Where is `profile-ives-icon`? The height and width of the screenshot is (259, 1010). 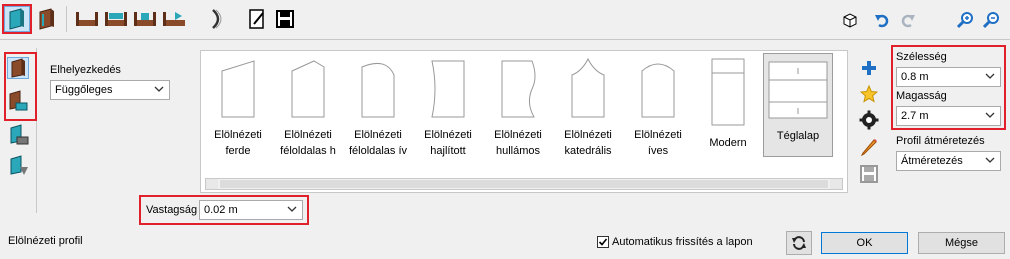 profile-ives-icon is located at coordinates (658, 90).